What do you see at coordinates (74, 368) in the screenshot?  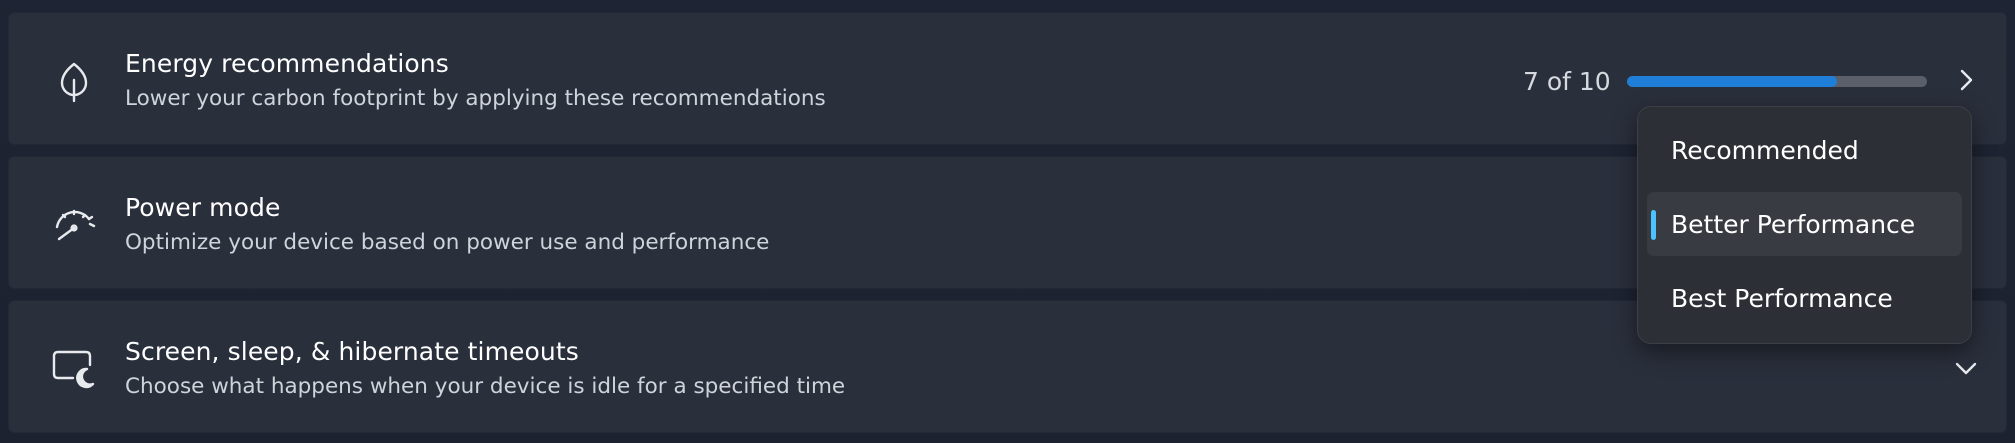 I see `screen-sleep-icon` at bounding box center [74, 368].